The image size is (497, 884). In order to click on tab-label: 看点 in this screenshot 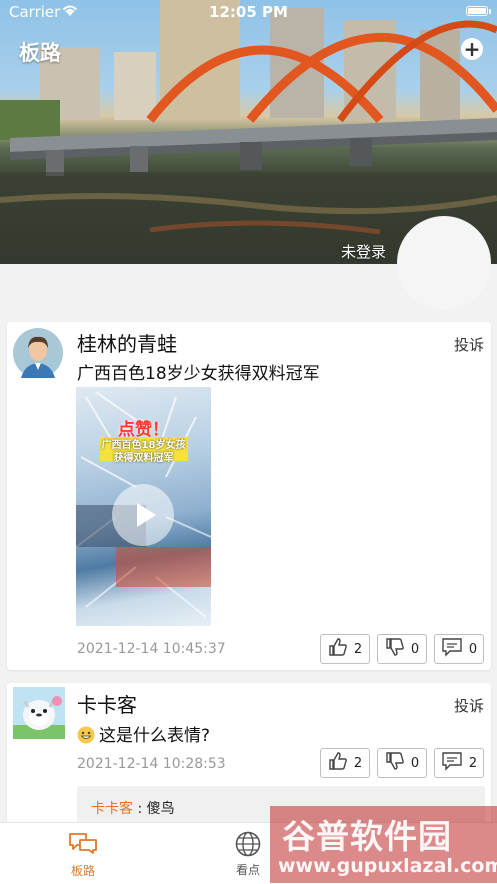, I will do `click(247, 870)`.